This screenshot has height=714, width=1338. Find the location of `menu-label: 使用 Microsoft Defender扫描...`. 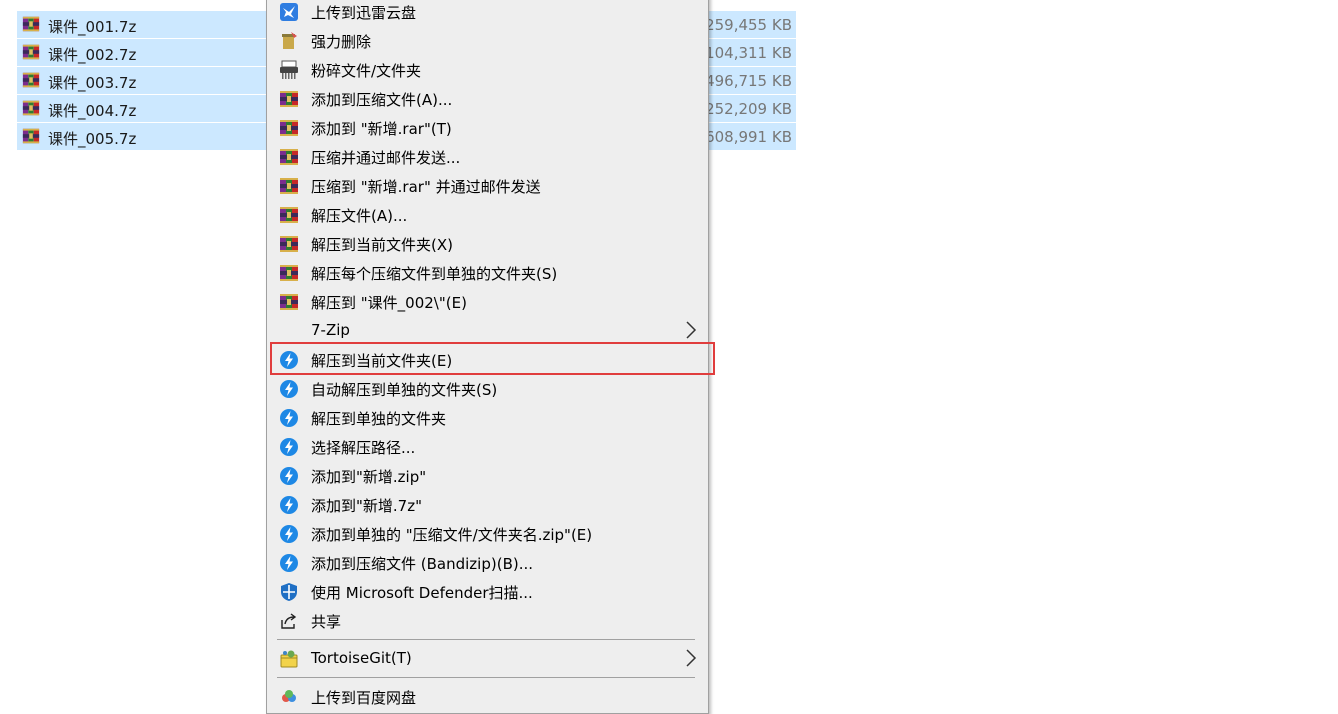

menu-label: 使用 Microsoft Defender扫描... is located at coordinates (422, 593).